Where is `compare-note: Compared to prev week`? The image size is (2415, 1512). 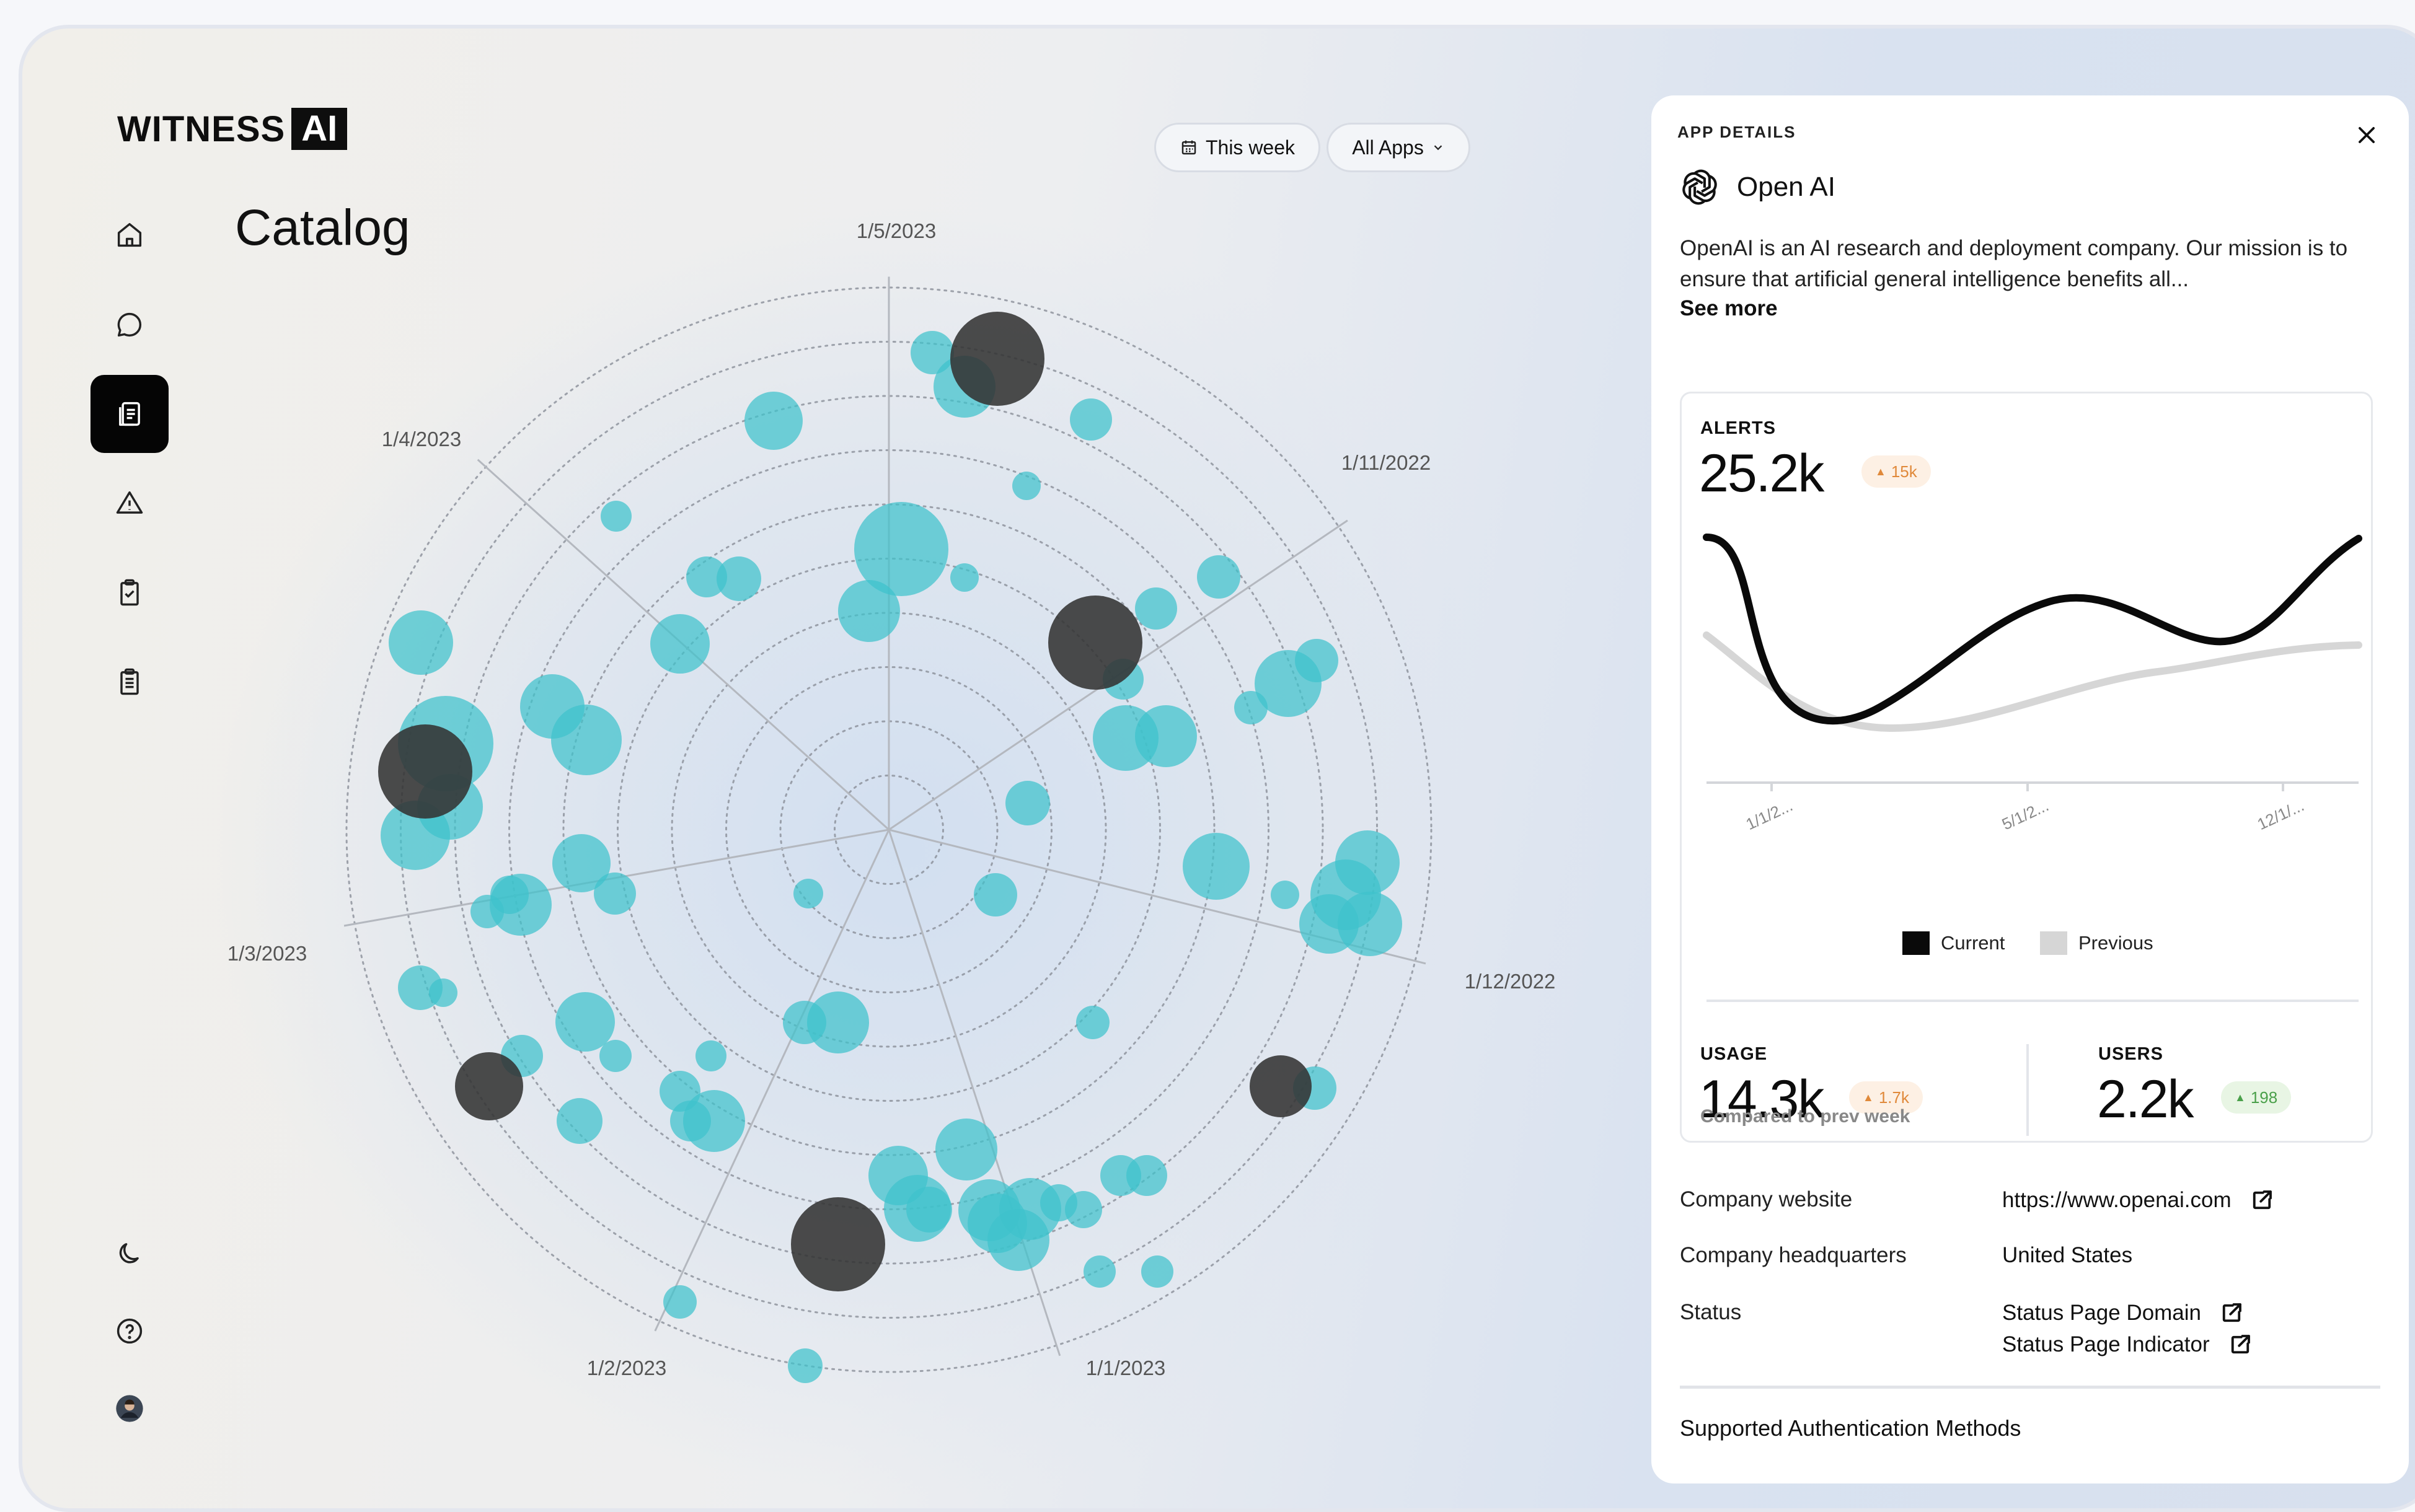 compare-note: Compared to prev week is located at coordinates (1805, 1116).